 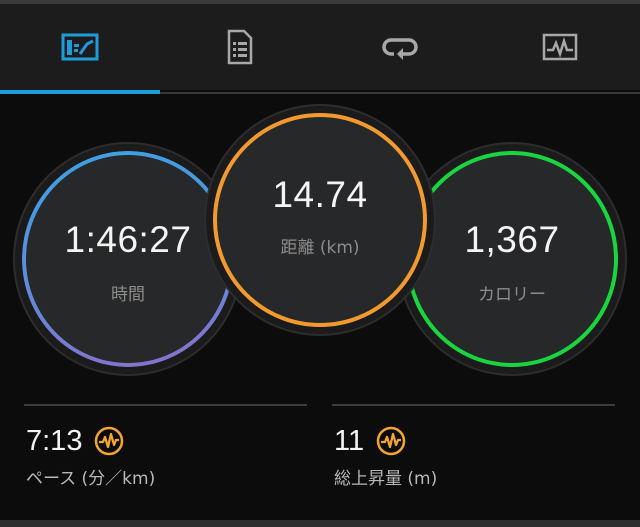 I want to click on tab-graphs, so click(x=560, y=47).